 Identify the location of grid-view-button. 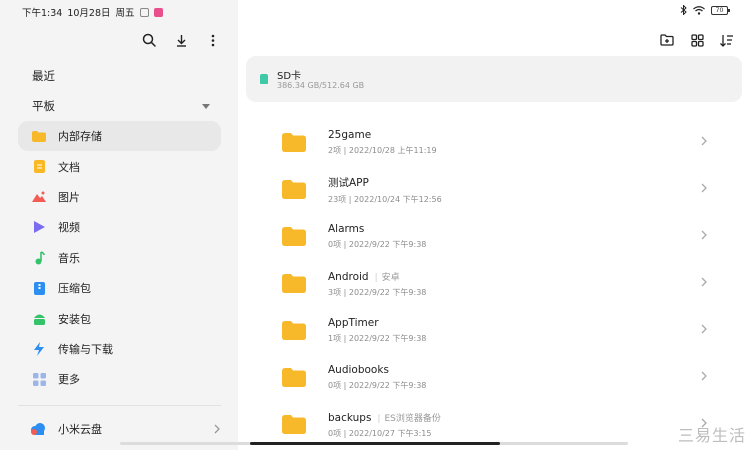
(697, 40).